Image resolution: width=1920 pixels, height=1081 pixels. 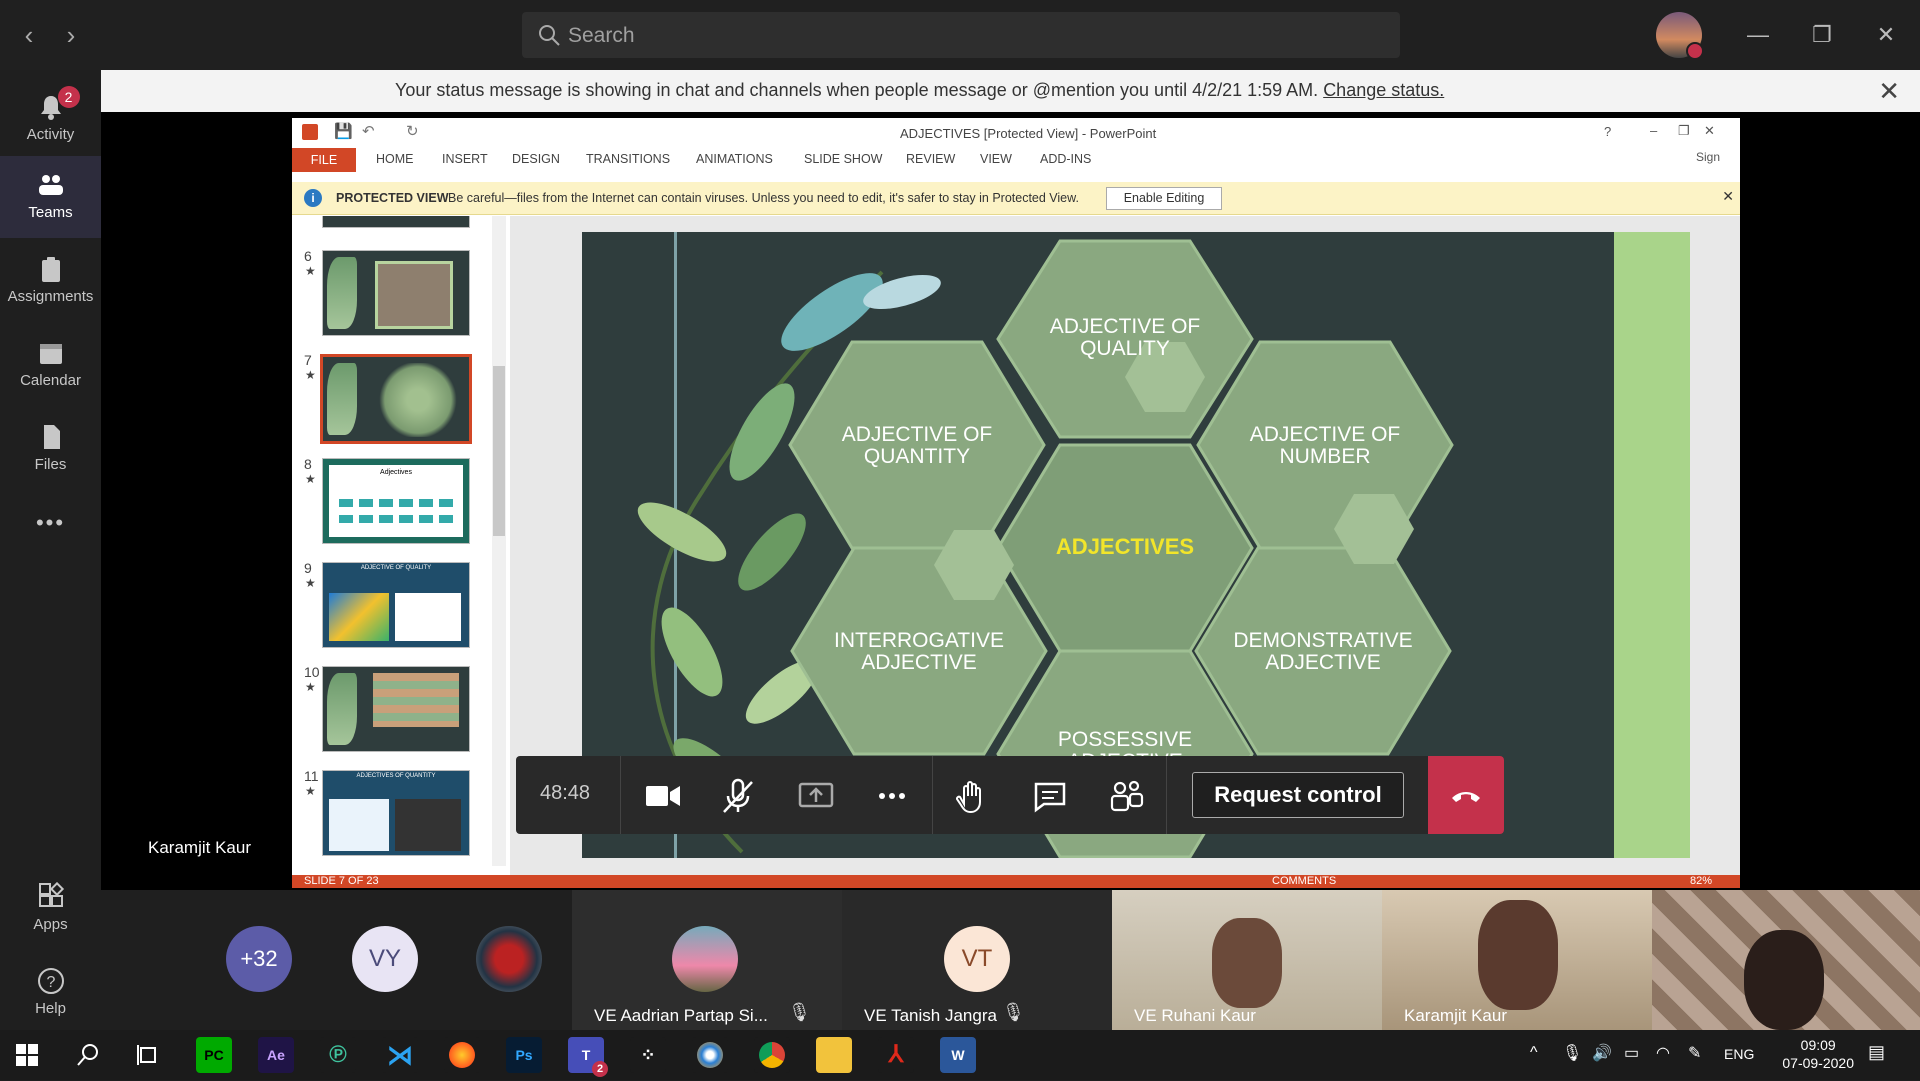 I want to click on firefox-app-icon, so click(x=462, y=1055).